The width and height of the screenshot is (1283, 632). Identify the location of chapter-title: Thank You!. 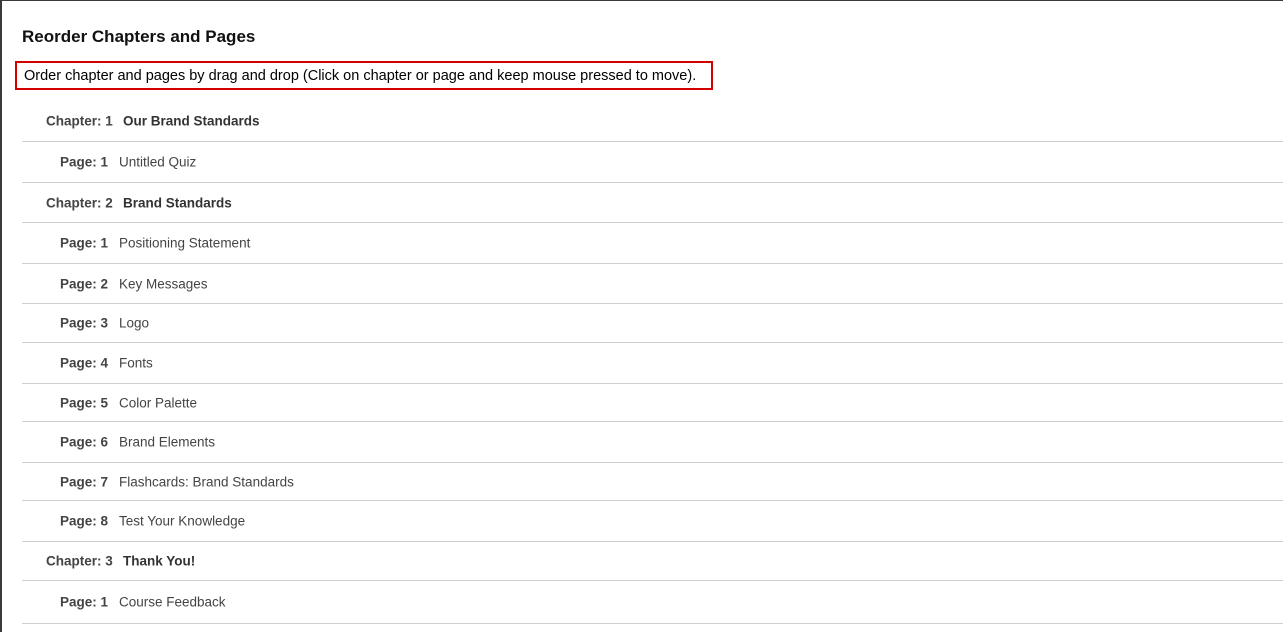
(159, 561).